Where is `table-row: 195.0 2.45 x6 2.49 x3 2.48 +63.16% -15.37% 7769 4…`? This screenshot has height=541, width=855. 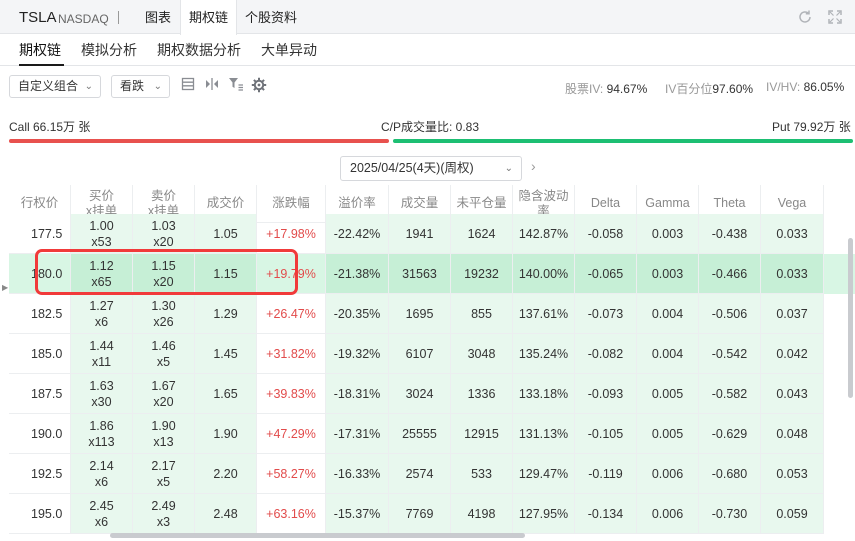 table-row: 195.0 2.45 x6 2.49 x3 2.48 +63.16% -15.37% 7769 4… is located at coordinates (432, 514).